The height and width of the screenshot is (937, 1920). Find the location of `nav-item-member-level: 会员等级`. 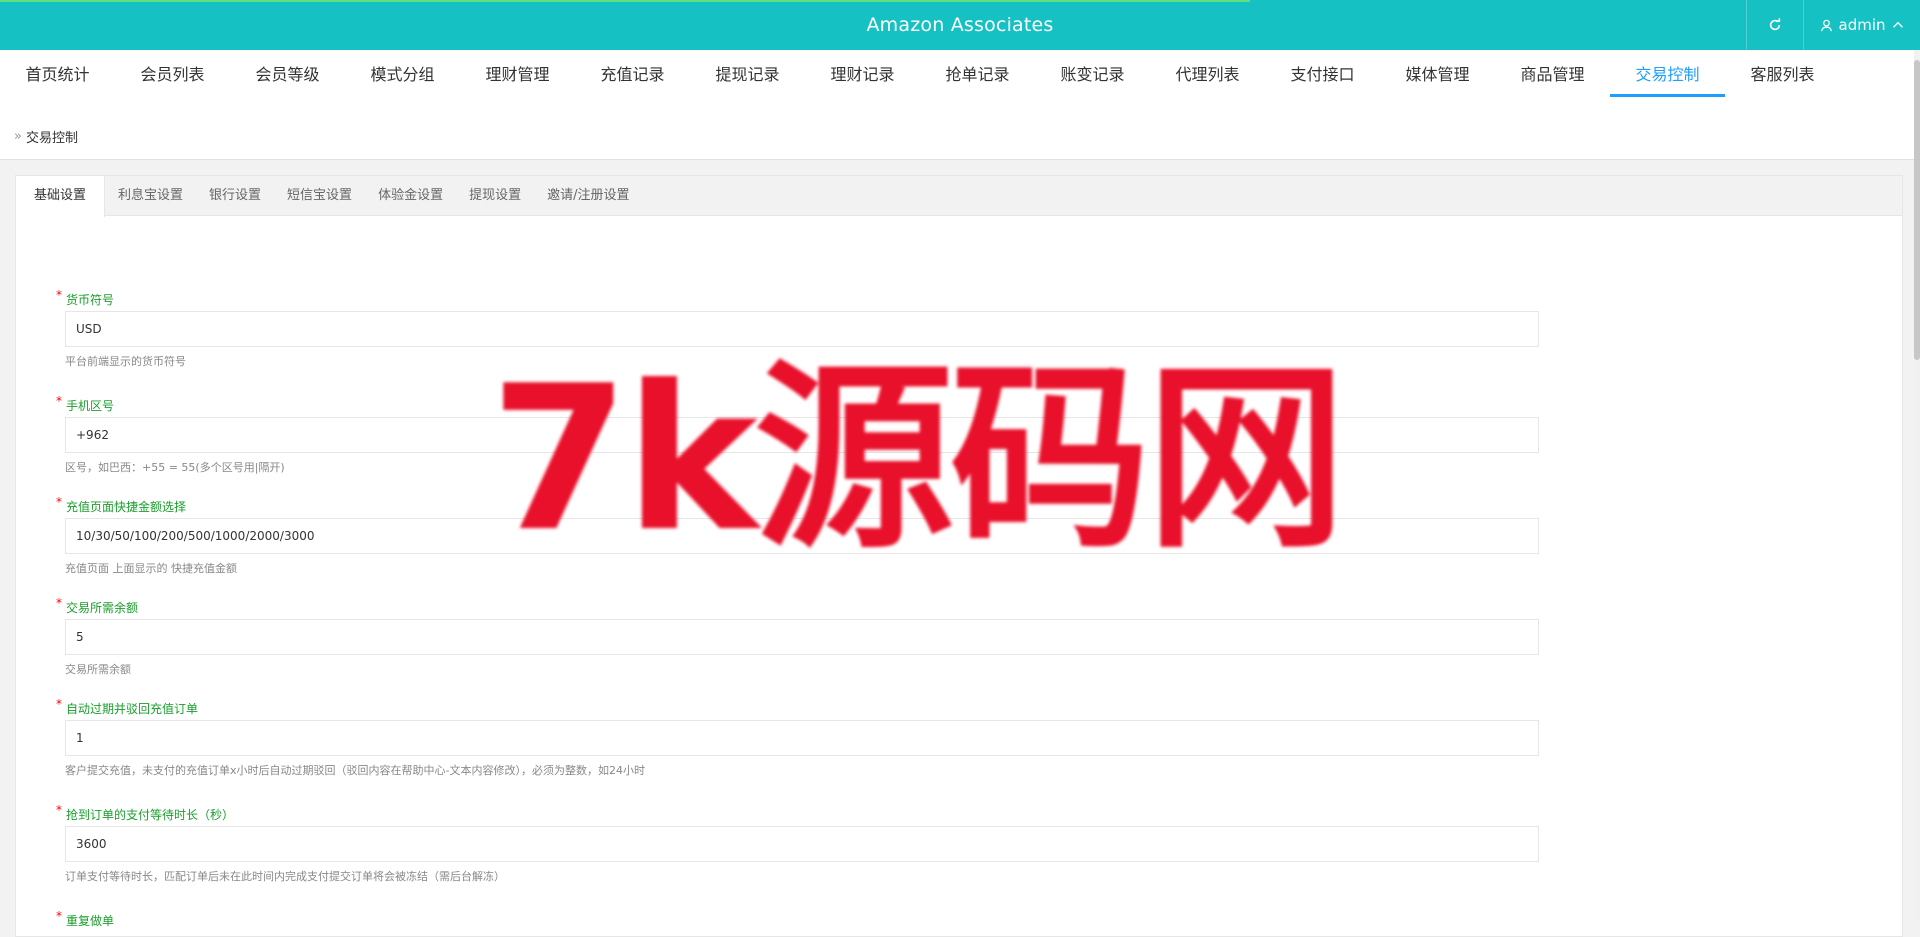

nav-item-member-level: 会员等级 is located at coordinates (287, 73).